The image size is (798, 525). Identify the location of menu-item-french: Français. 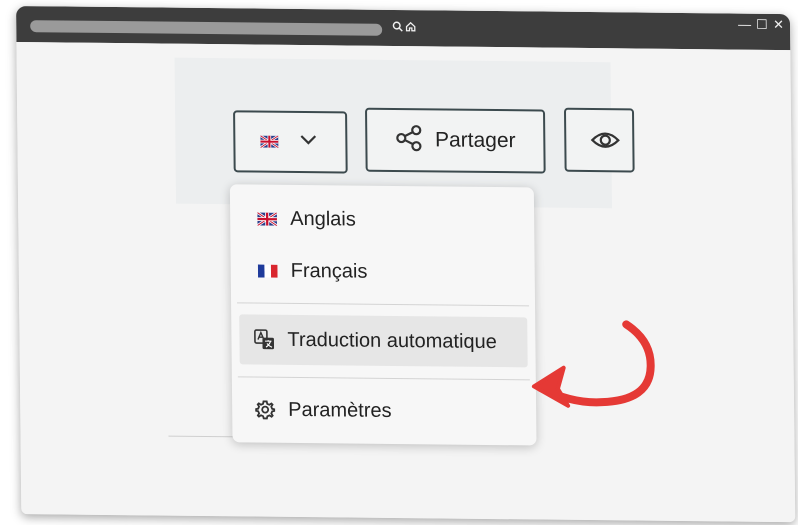
(383, 271).